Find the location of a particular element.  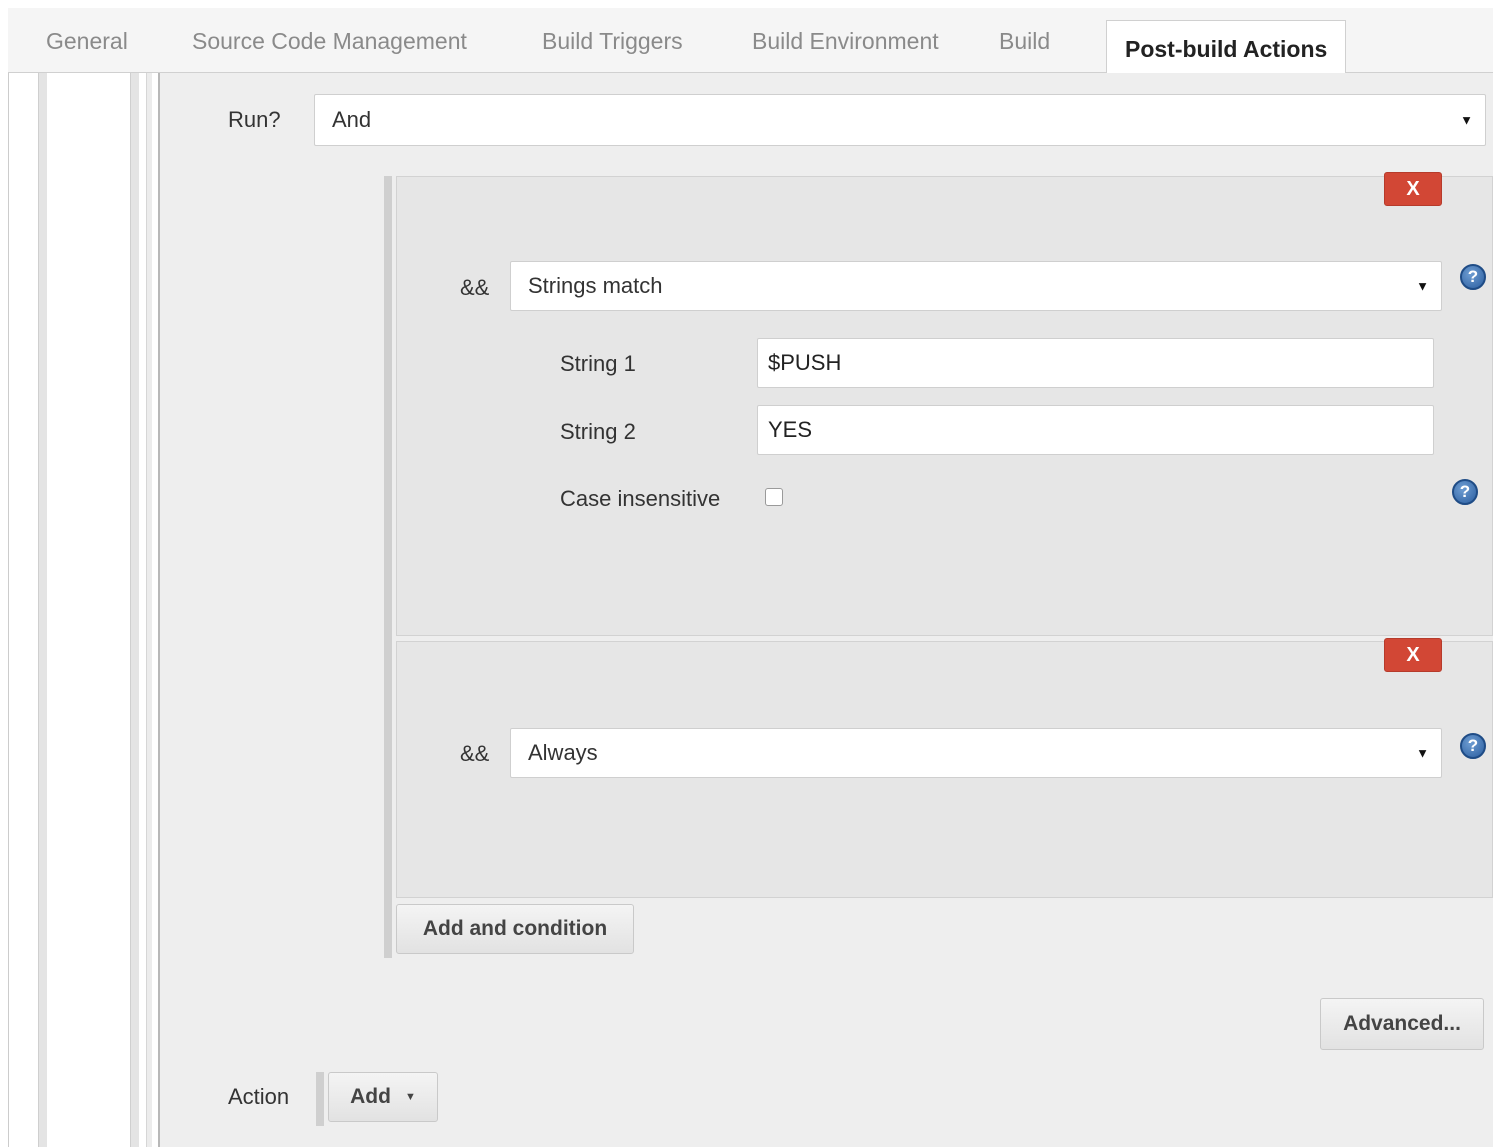

tab-build-triggers: Build Triggers is located at coordinates (612, 48).